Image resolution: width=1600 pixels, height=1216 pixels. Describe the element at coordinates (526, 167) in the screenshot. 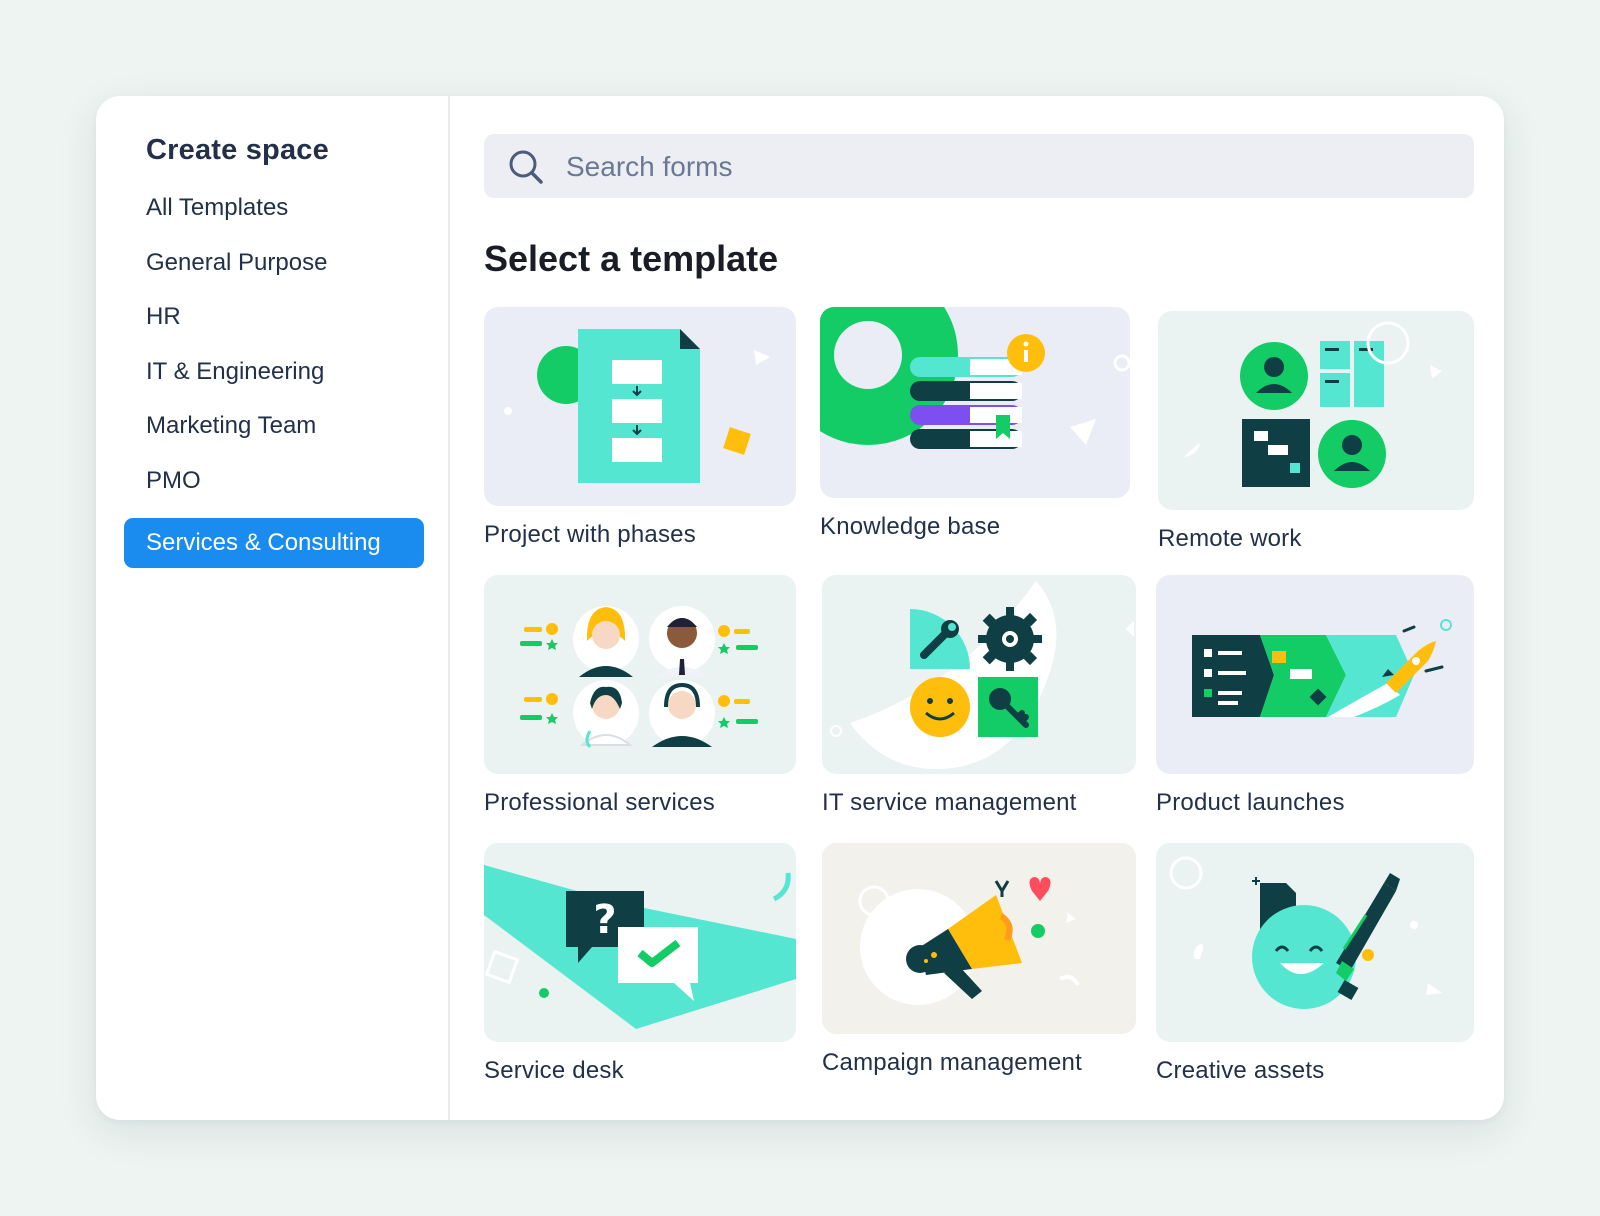

I see `search-icon` at that location.